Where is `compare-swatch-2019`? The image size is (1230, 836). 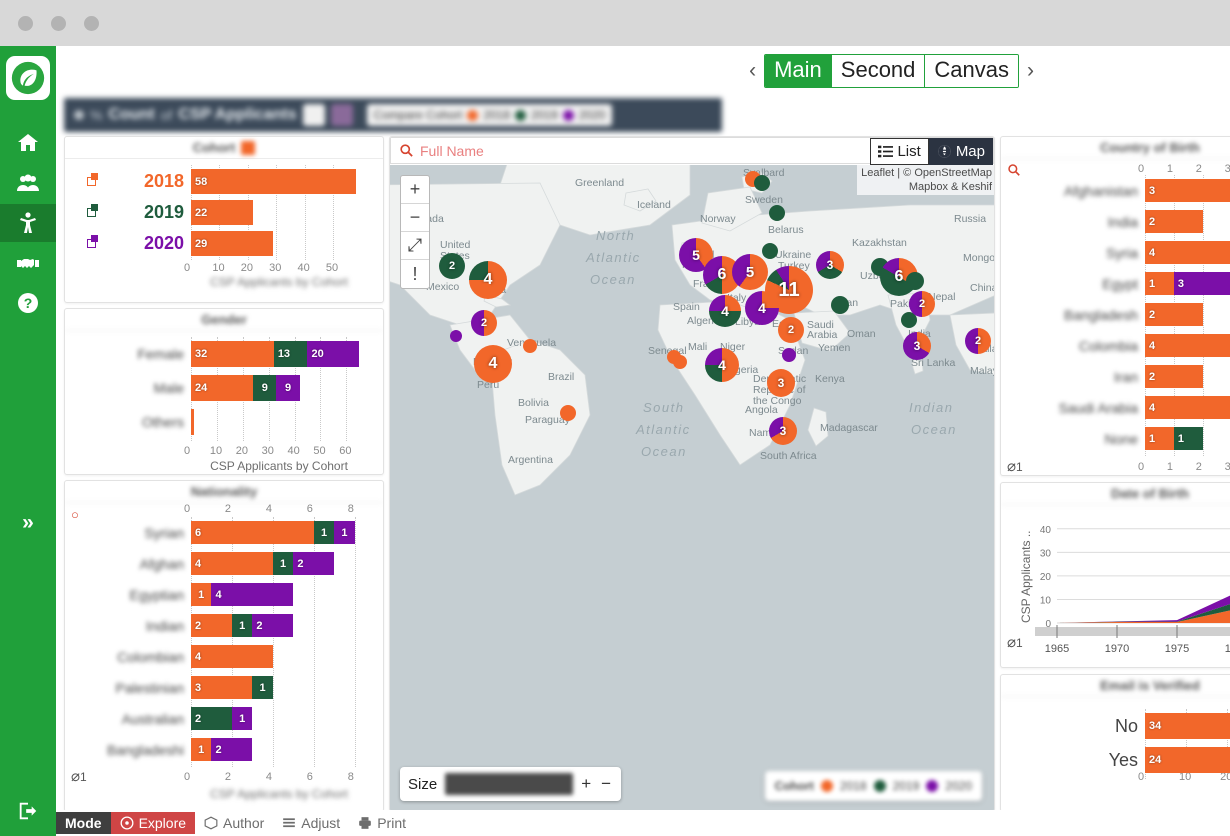
compare-swatch-2019 is located at coordinates (521, 115).